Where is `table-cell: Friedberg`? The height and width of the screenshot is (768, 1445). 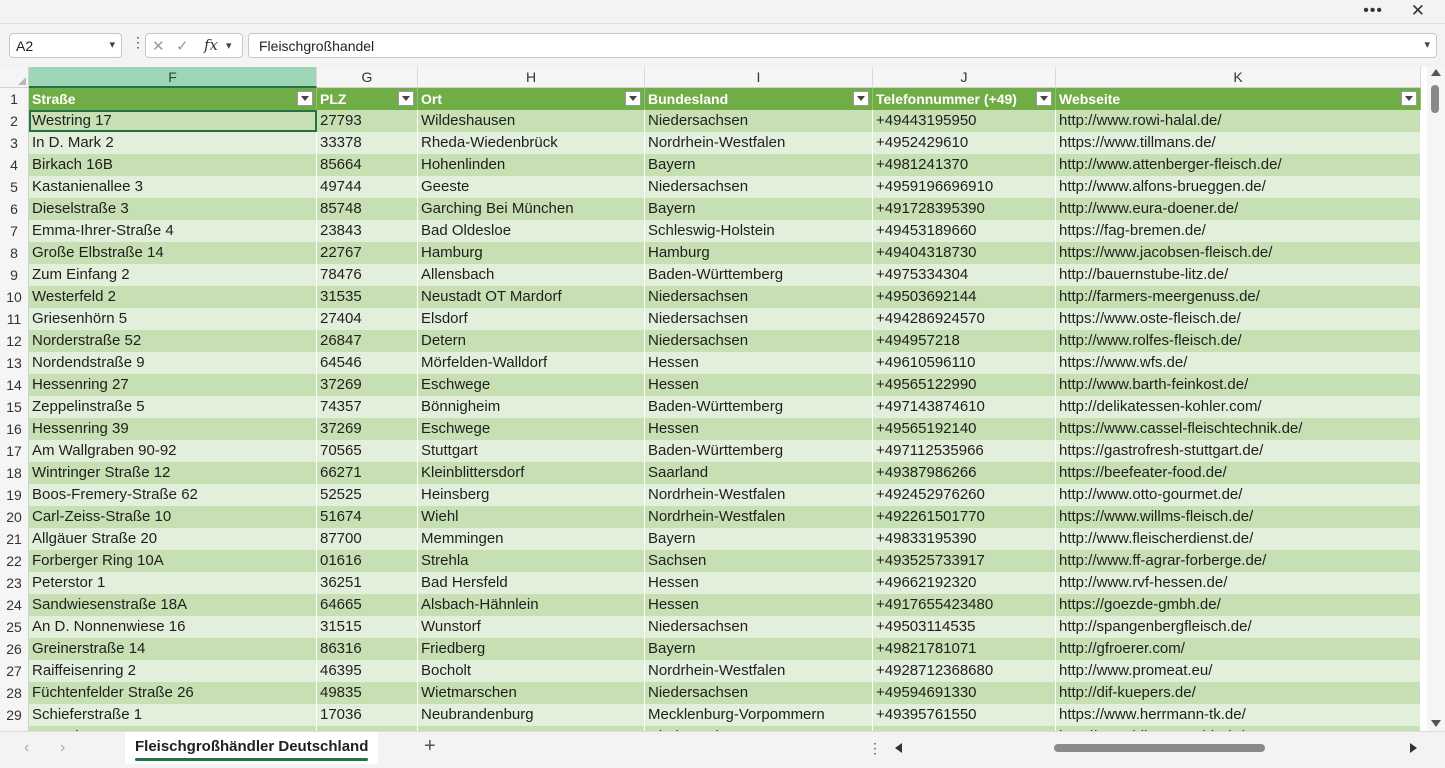
table-cell: Friedberg is located at coordinates (531, 649).